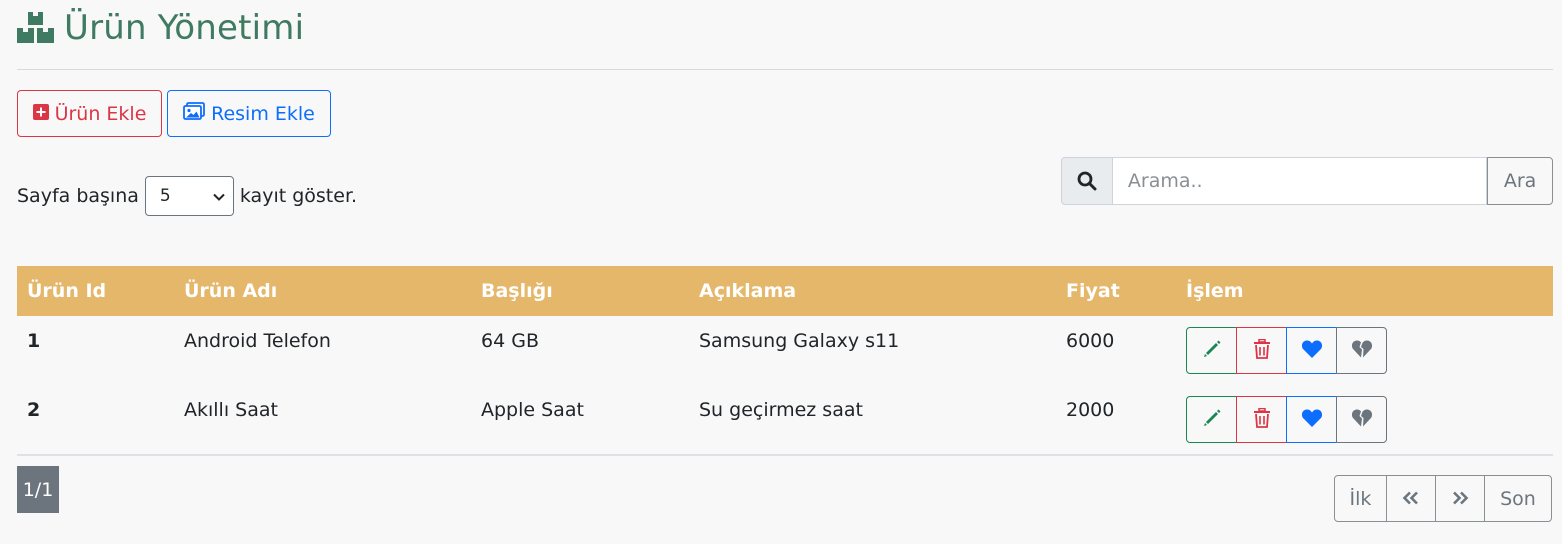 The height and width of the screenshot is (544, 1562). What do you see at coordinates (532, 410) in the screenshot?
I see `cell-title: Apple Saat` at bounding box center [532, 410].